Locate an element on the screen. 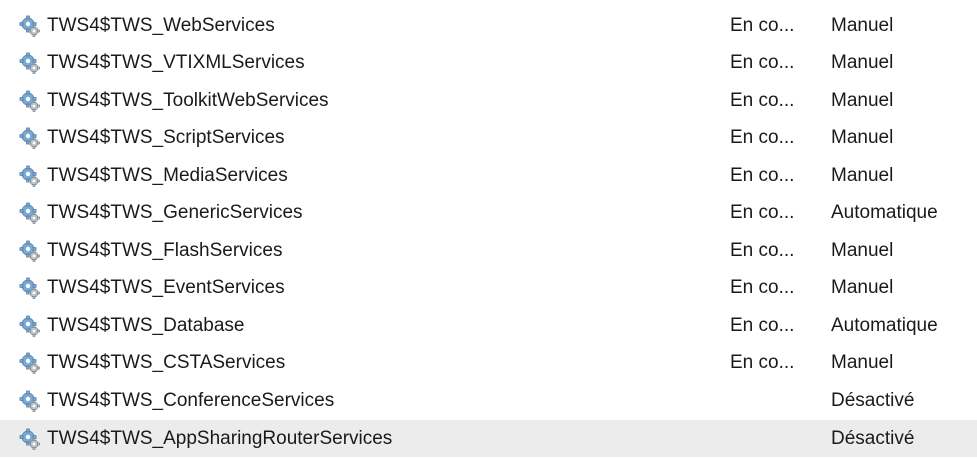  service-name: TWS4$TWS_Database is located at coordinates (146, 325).